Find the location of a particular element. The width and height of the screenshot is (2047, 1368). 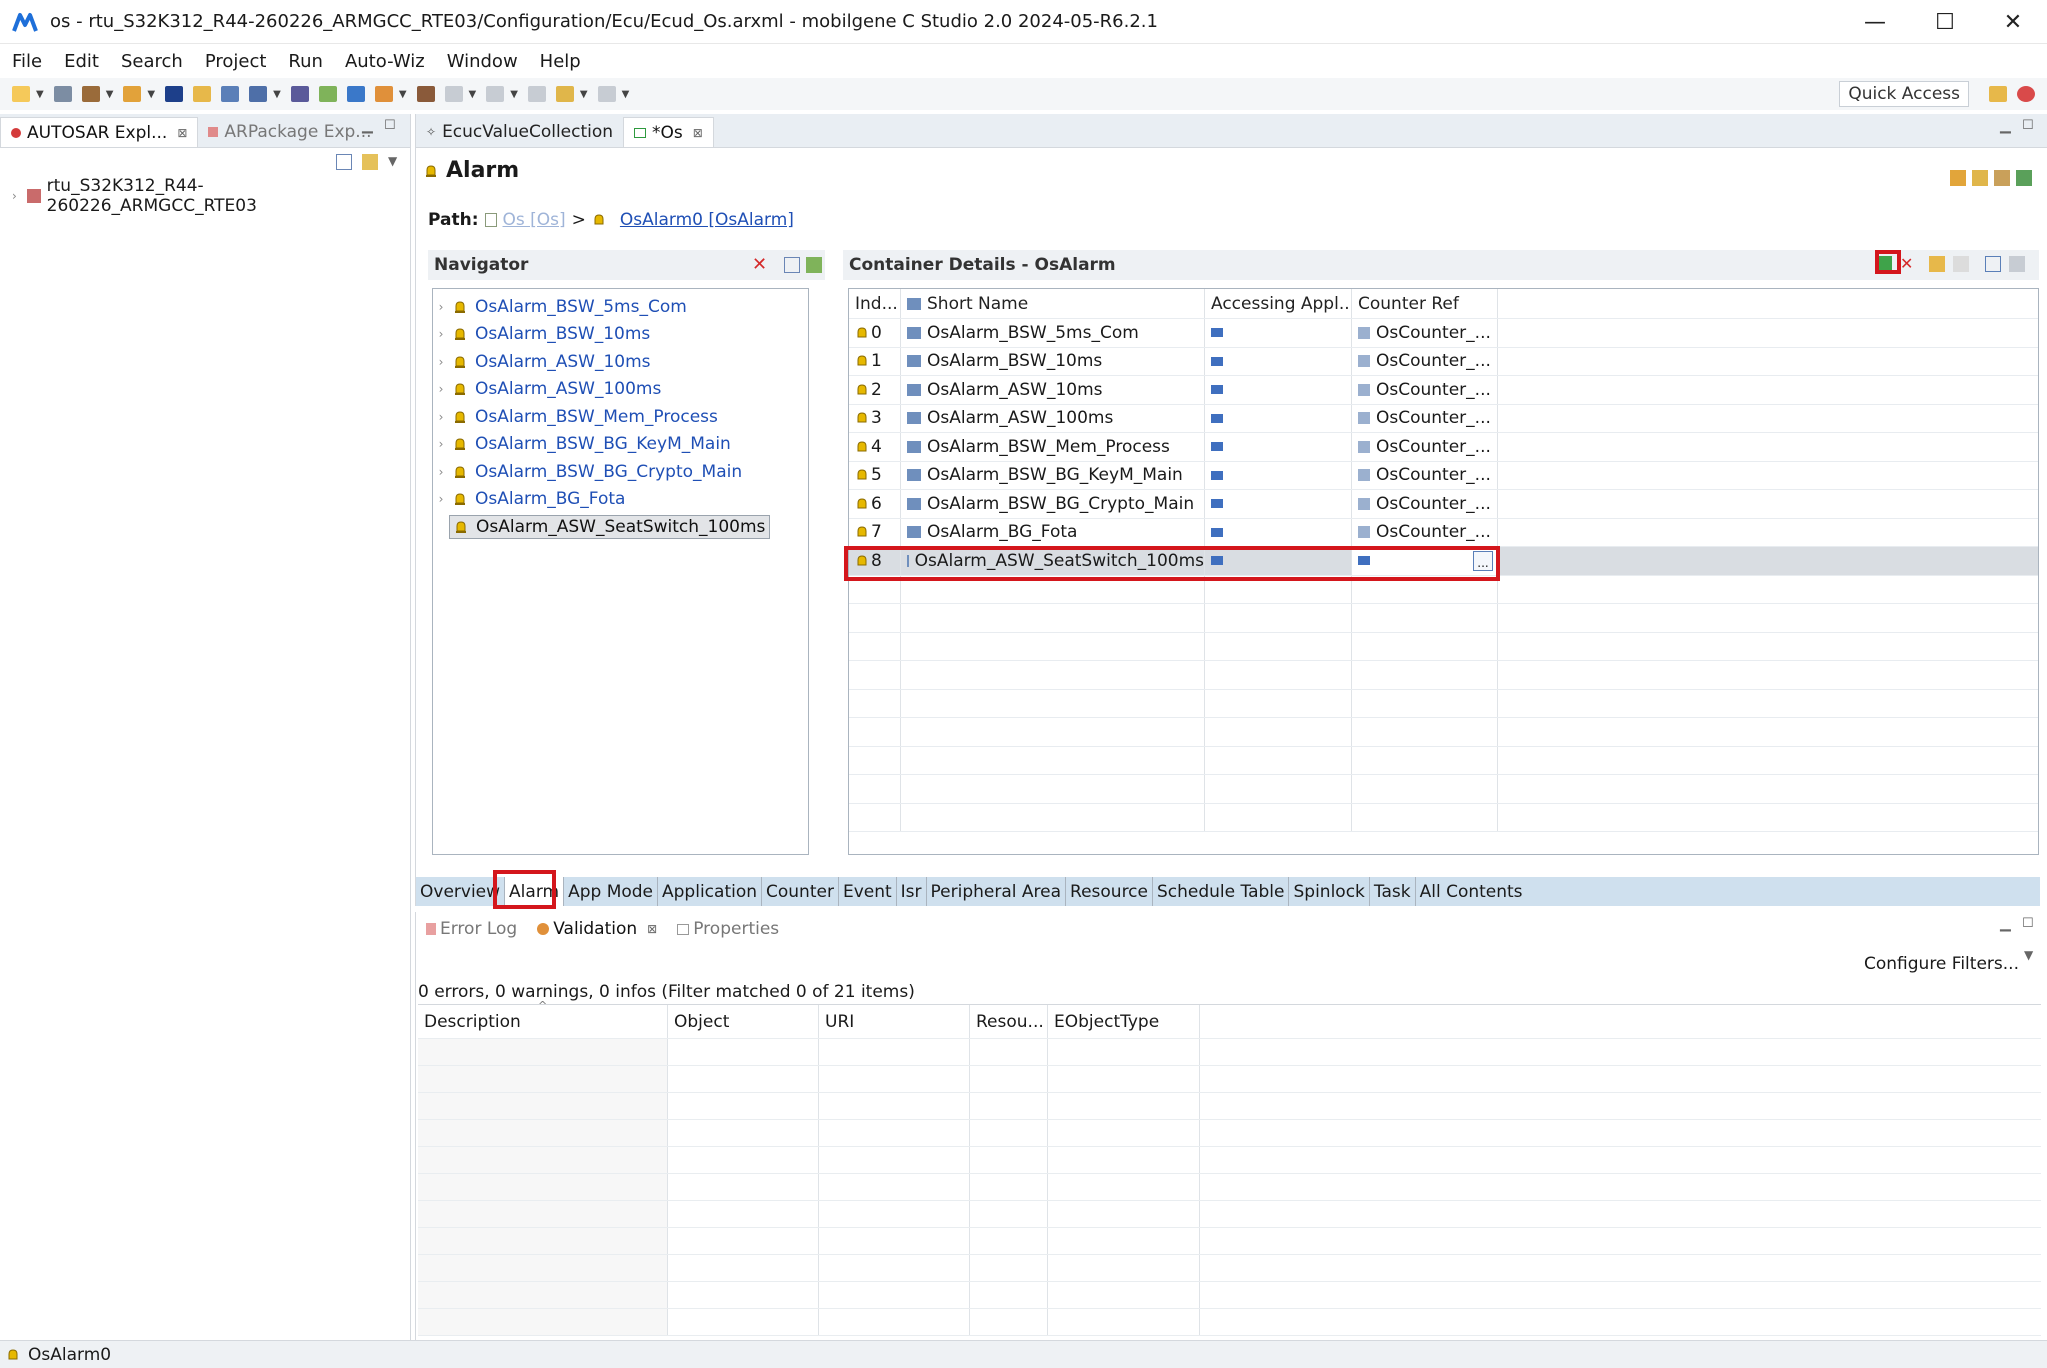

menu-help: Help is located at coordinates (560, 61).